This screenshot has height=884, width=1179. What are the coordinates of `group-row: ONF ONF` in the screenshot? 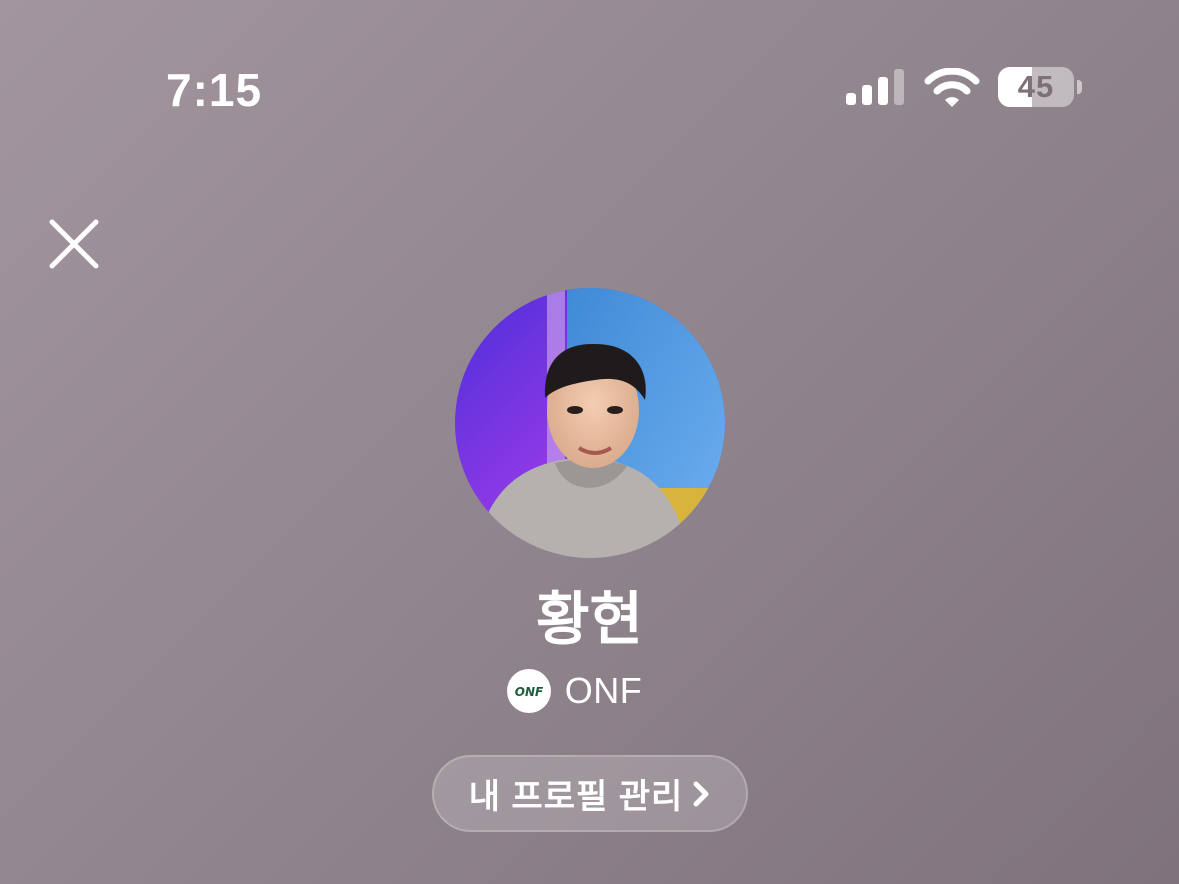 It's located at (589, 691).